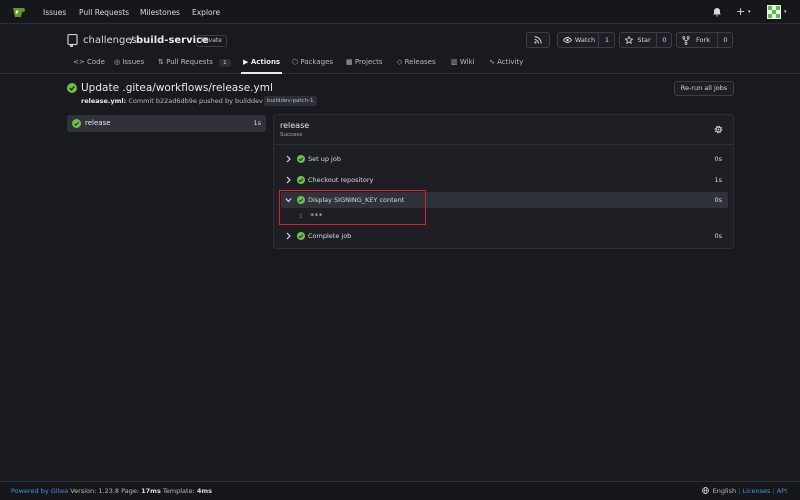 The image size is (800, 500). Describe the element at coordinates (295, 125) in the screenshot. I see `job-name: release` at that location.